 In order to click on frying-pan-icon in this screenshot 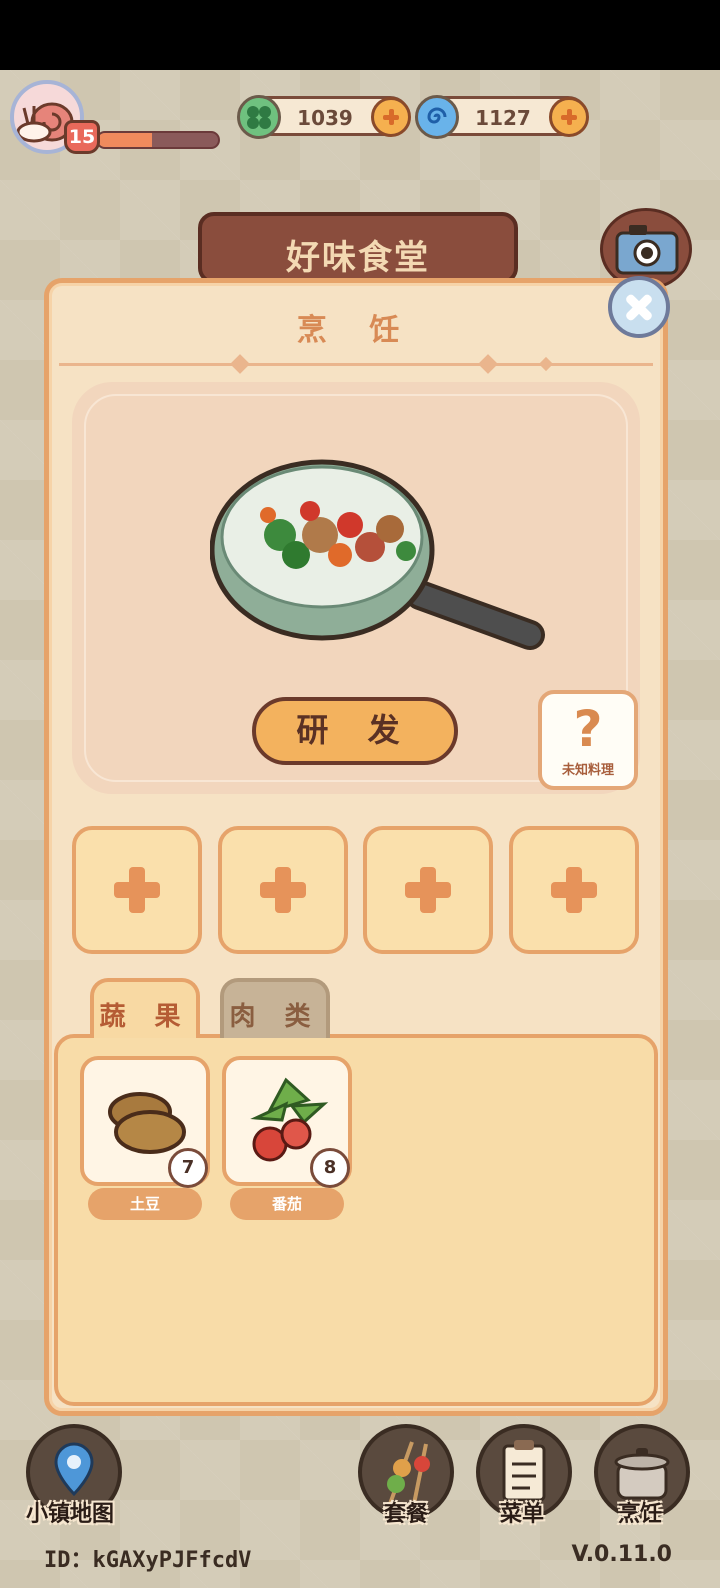, I will do `click(377, 554)`.